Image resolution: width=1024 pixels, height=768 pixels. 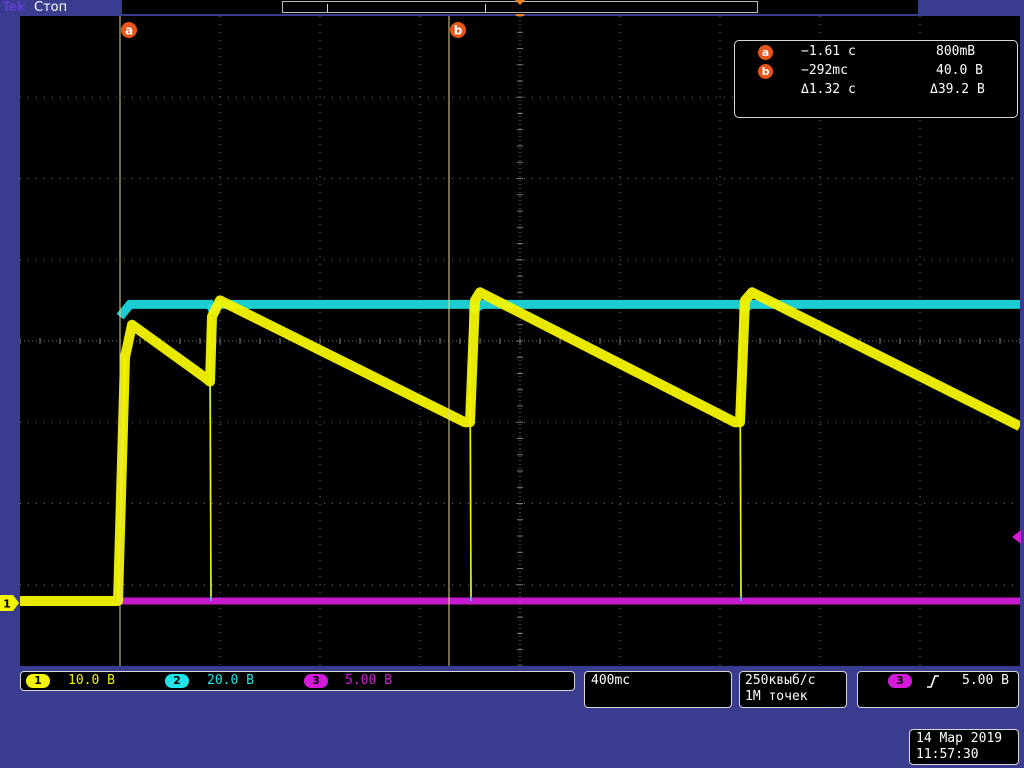 What do you see at coordinates (828, 51) in the screenshot?
I see `cursor-a-time: −1.61 с` at bounding box center [828, 51].